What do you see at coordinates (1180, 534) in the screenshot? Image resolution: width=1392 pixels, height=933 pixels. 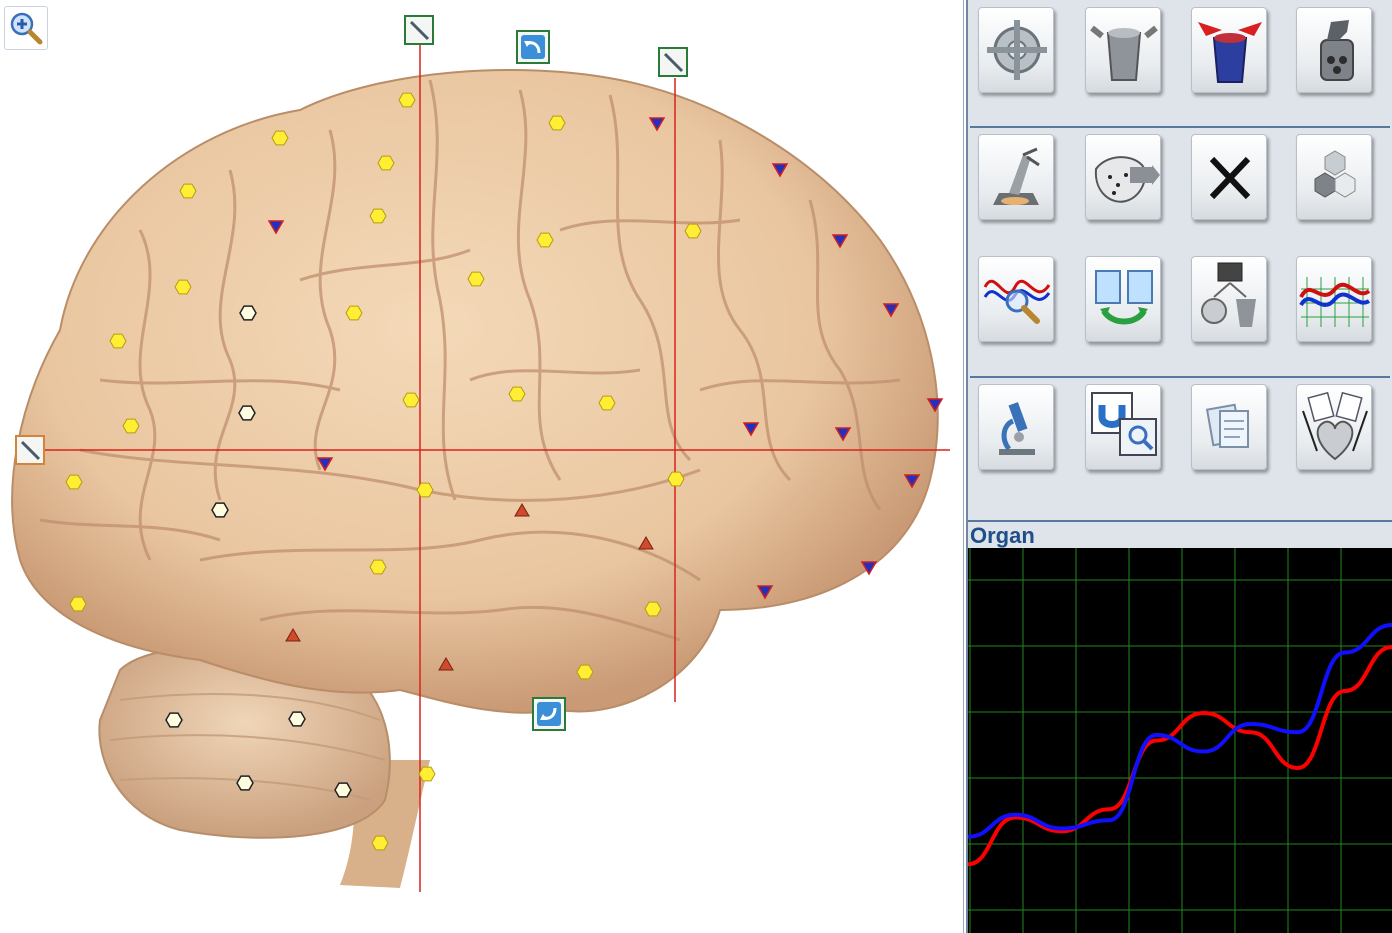 I see `organ-panel-title: Organ` at bounding box center [1180, 534].